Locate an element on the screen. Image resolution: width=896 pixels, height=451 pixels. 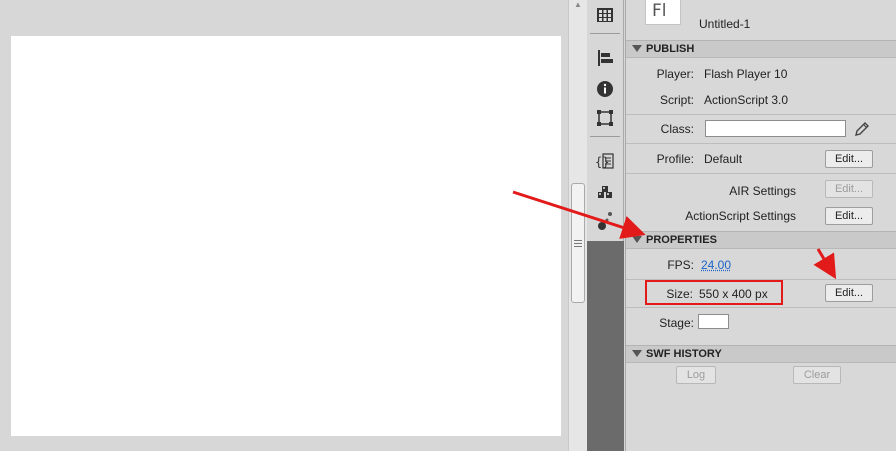
publish-section-header: PUBLISH is located at coordinates (761, 49).